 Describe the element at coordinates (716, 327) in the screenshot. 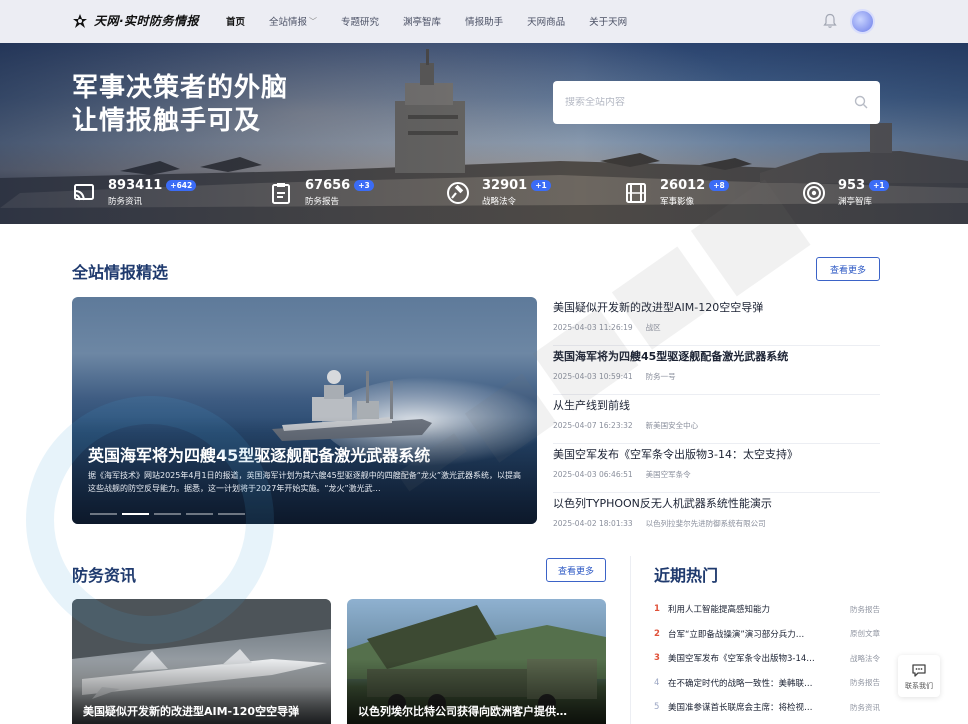

I see `news-meta: 2025-04-03 11:26:19 战区` at that location.